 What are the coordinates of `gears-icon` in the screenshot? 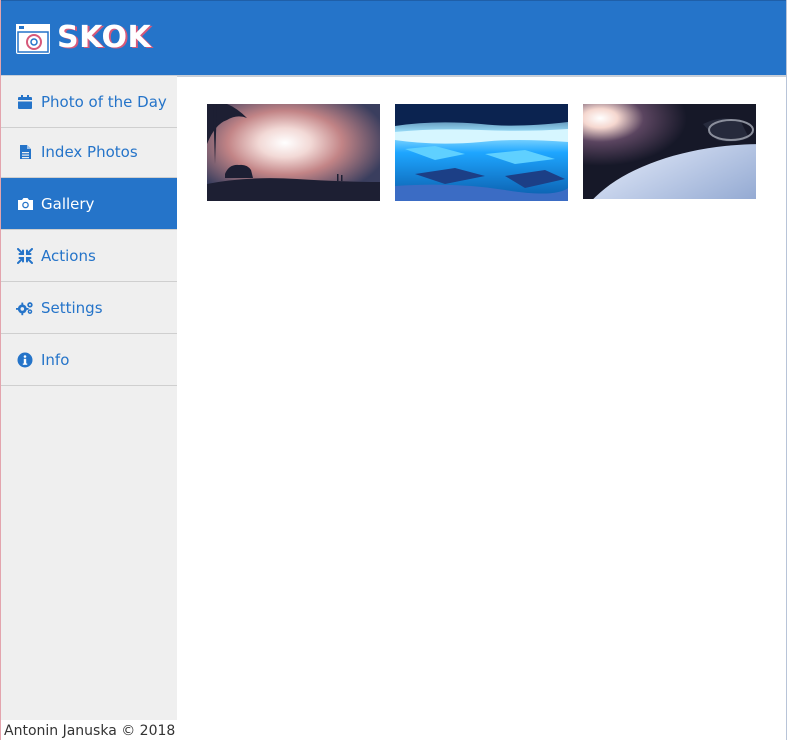 It's located at (25, 308).